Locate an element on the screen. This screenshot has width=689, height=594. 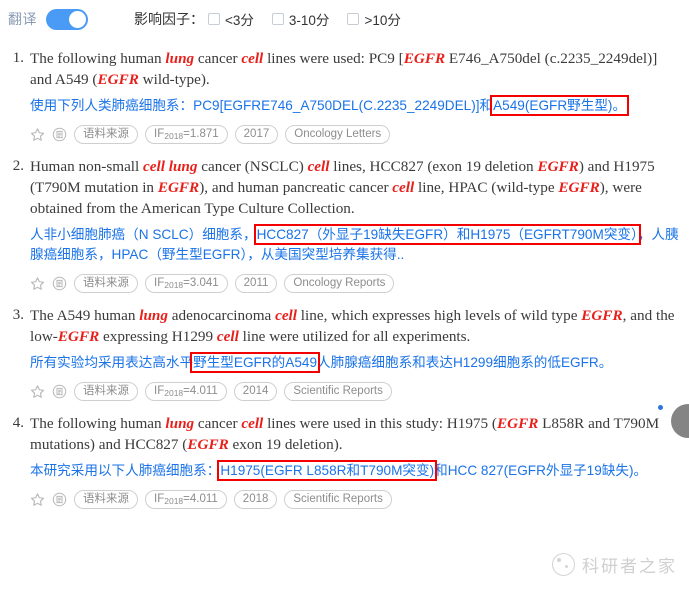
result-index: 2. is located at coordinates (18, 166).